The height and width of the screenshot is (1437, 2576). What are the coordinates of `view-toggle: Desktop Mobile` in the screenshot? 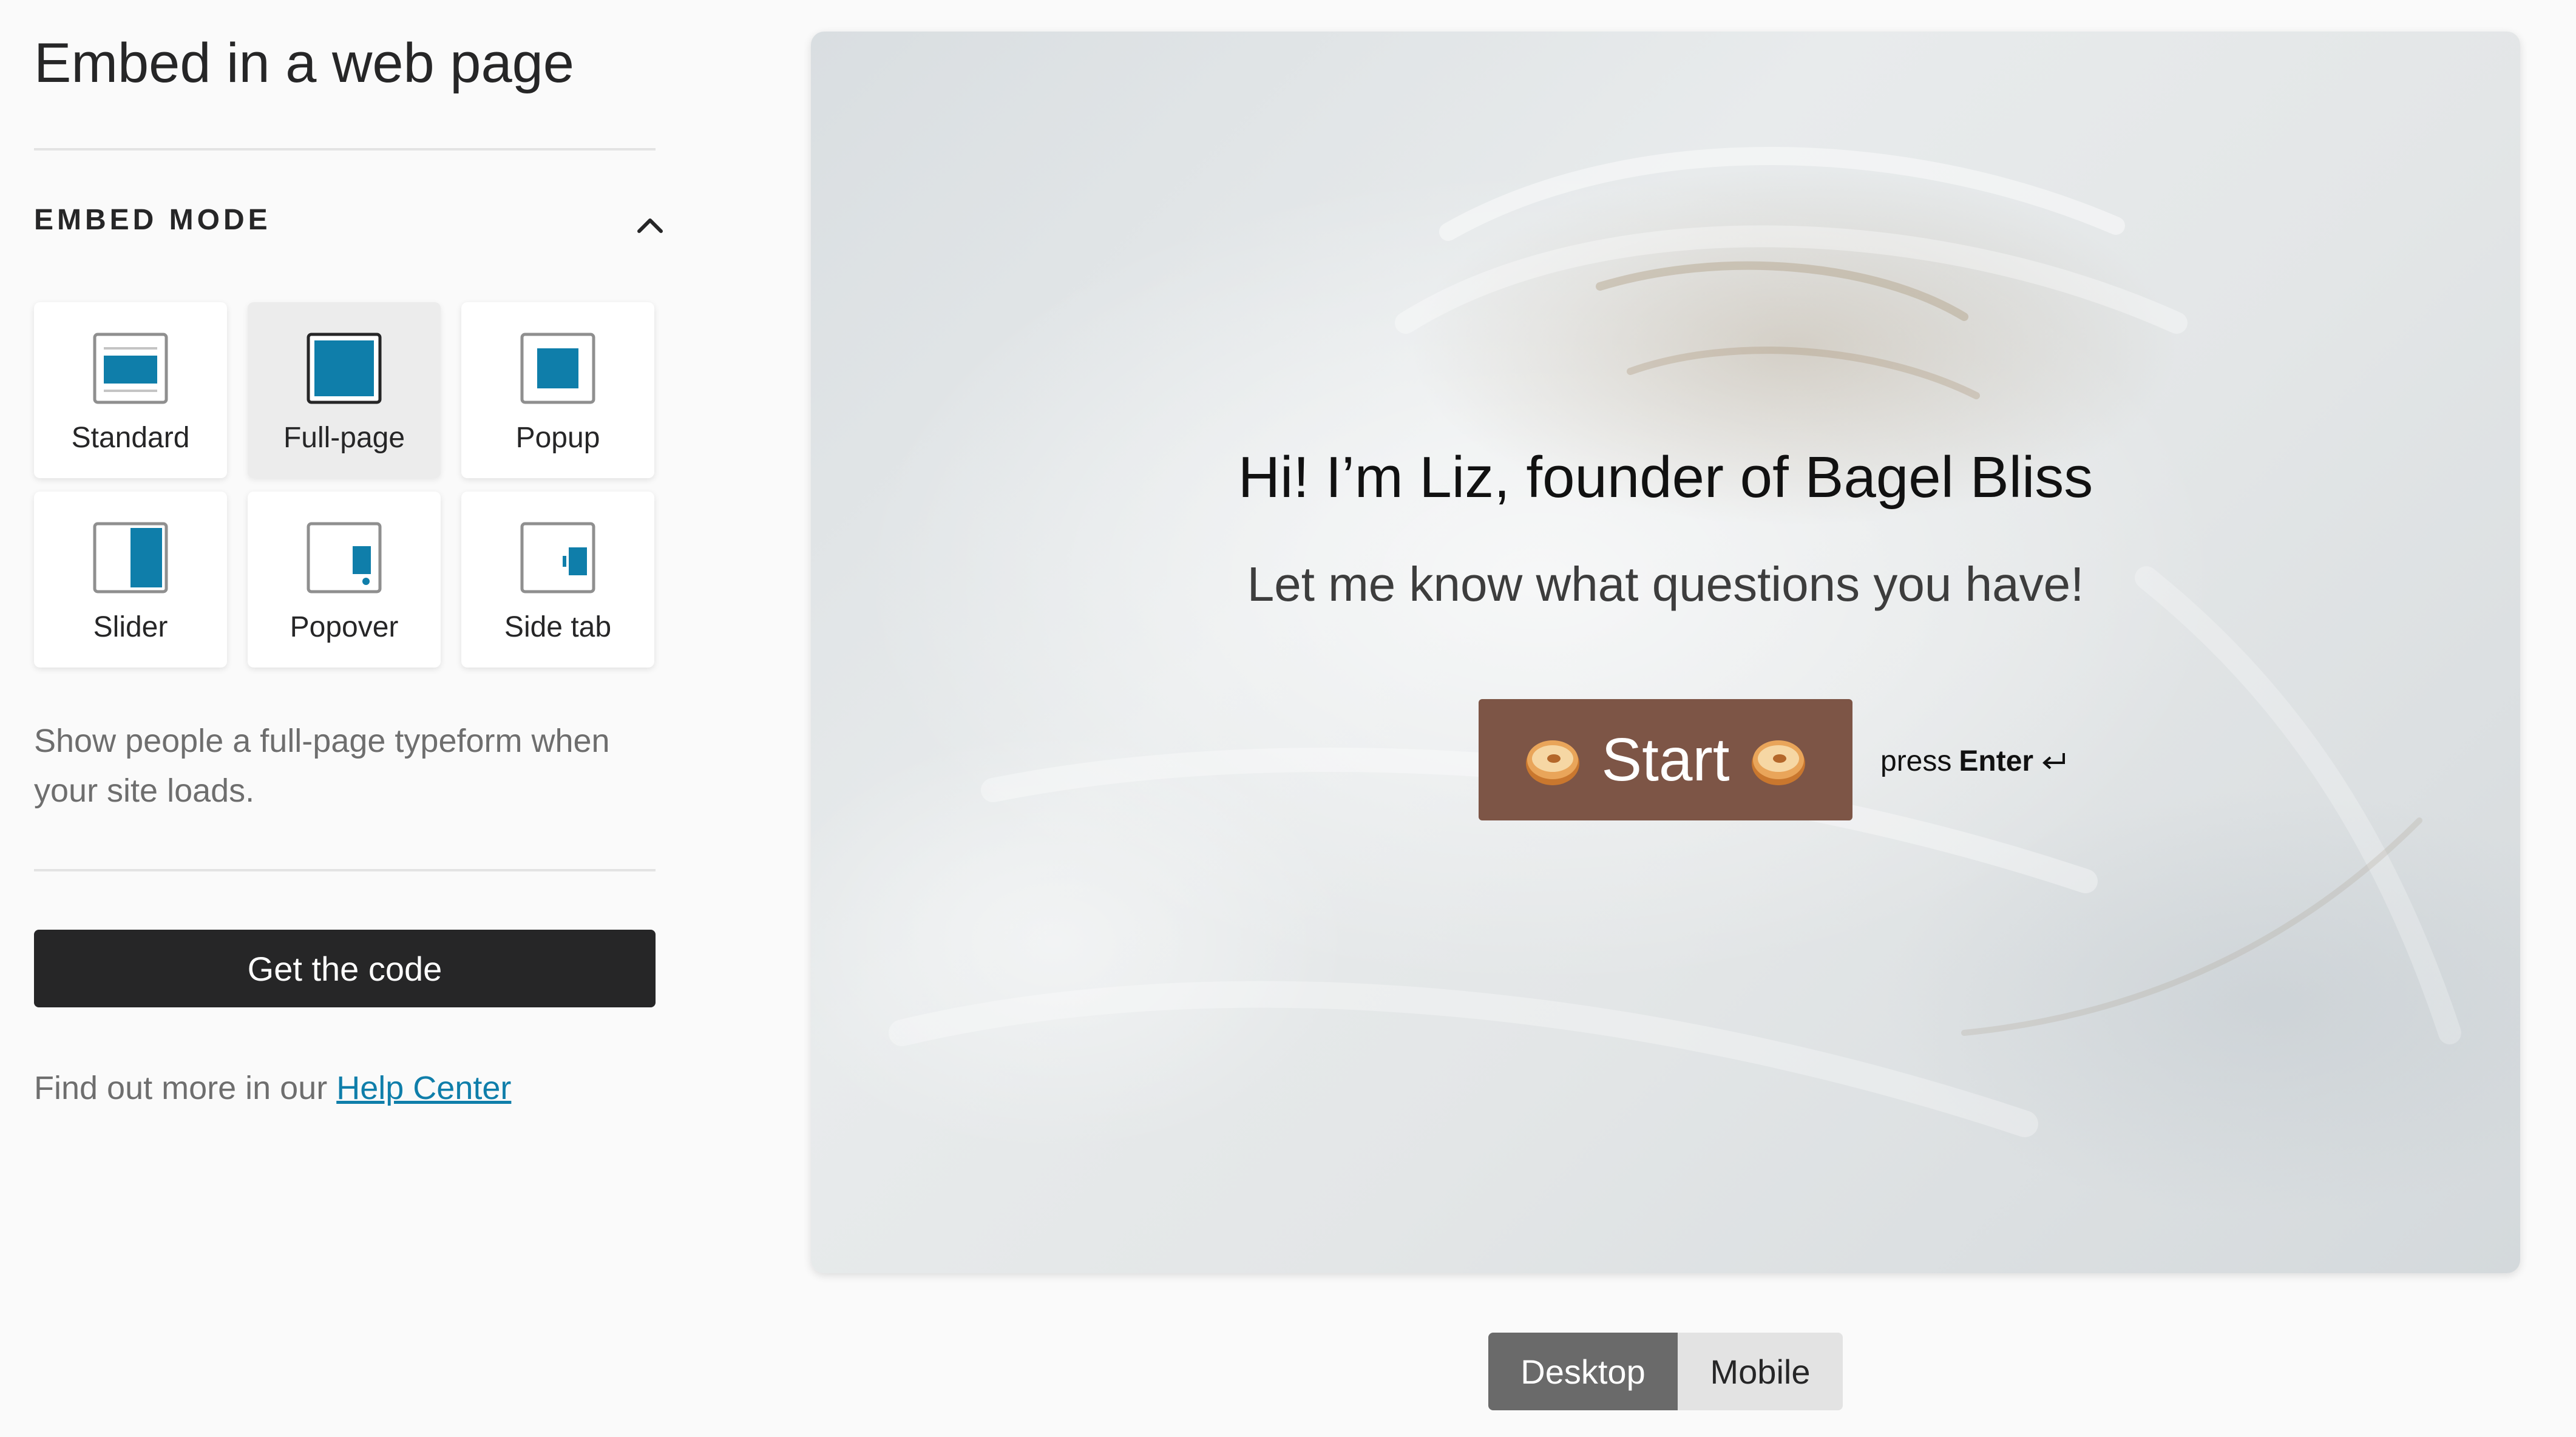 It's located at (1665, 1371).